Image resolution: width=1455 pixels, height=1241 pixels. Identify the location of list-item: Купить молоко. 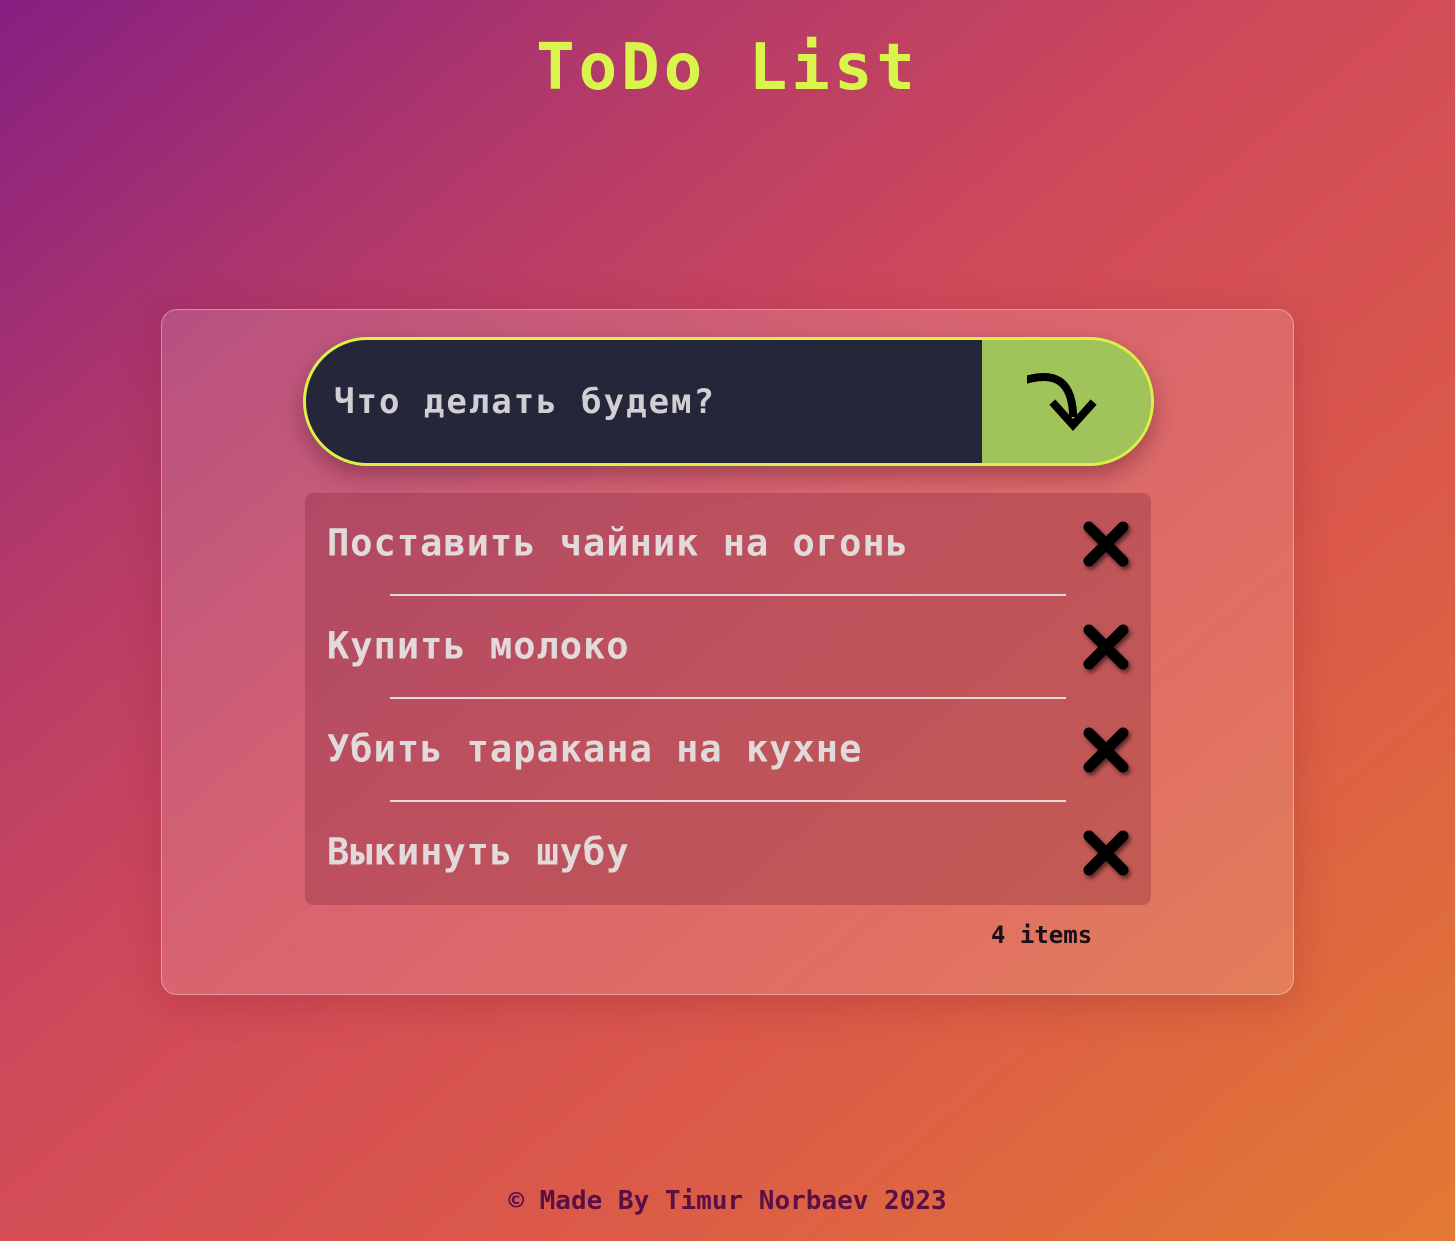
(728, 647).